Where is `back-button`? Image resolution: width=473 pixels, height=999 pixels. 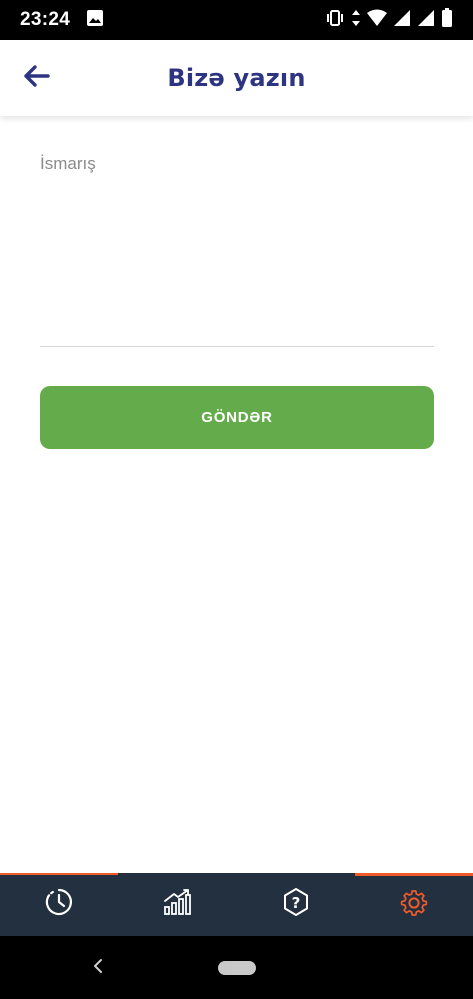 back-button is located at coordinates (36, 78).